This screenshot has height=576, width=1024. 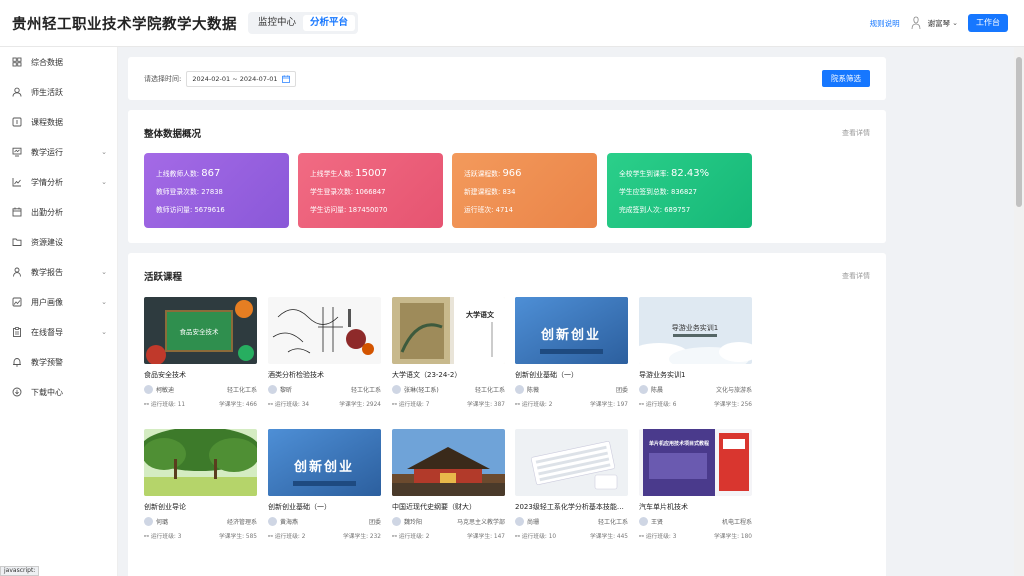 I want to click on filter-card: 请选择时间: 2024-02-01 ~ 2024-07-01 院系筛选, so click(x=507, y=78).